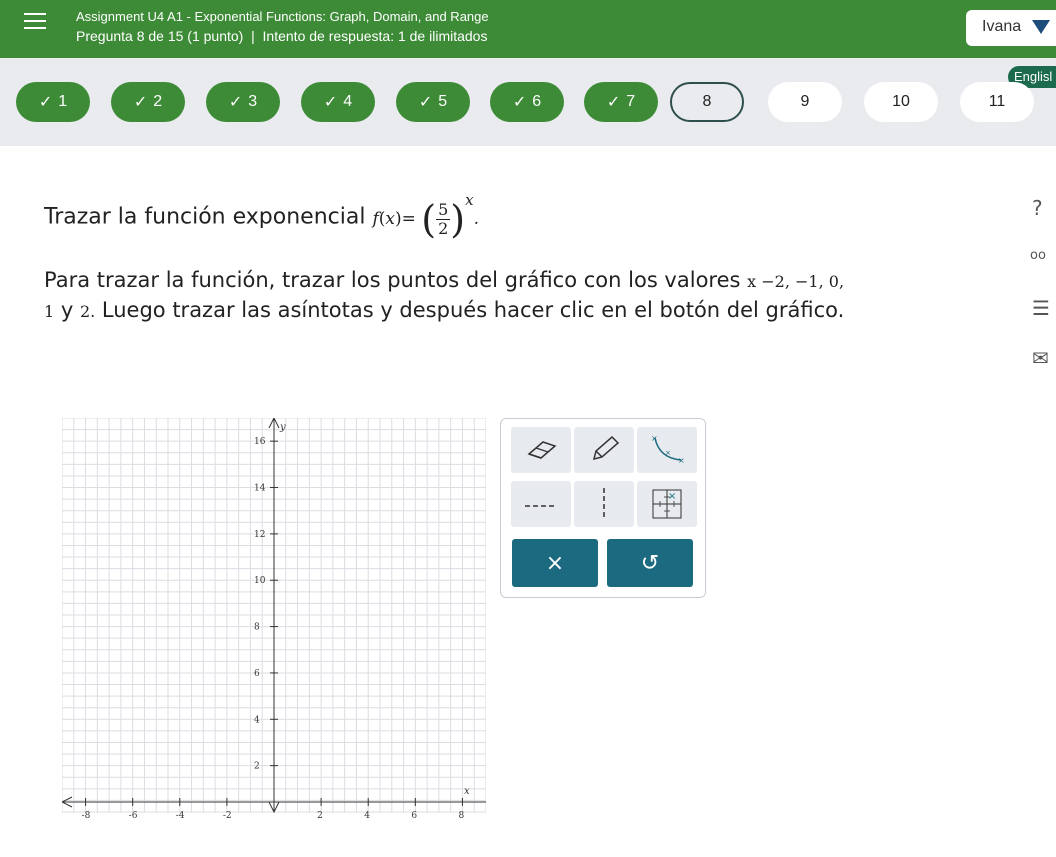 Image resolution: width=1056 pixels, height=857 pixels. Describe the element at coordinates (1040, 358) in the screenshot. I see `mail-icon: ✉` at that location.